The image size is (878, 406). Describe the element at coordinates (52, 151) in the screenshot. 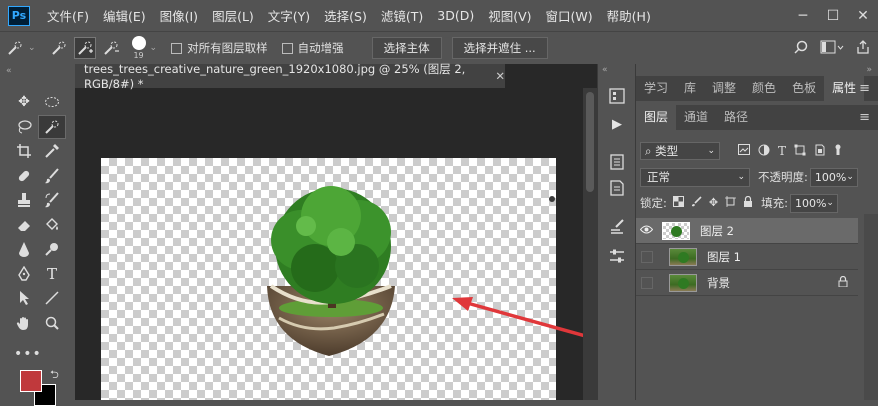

I see `eyedropper-tool-icon` at that location.